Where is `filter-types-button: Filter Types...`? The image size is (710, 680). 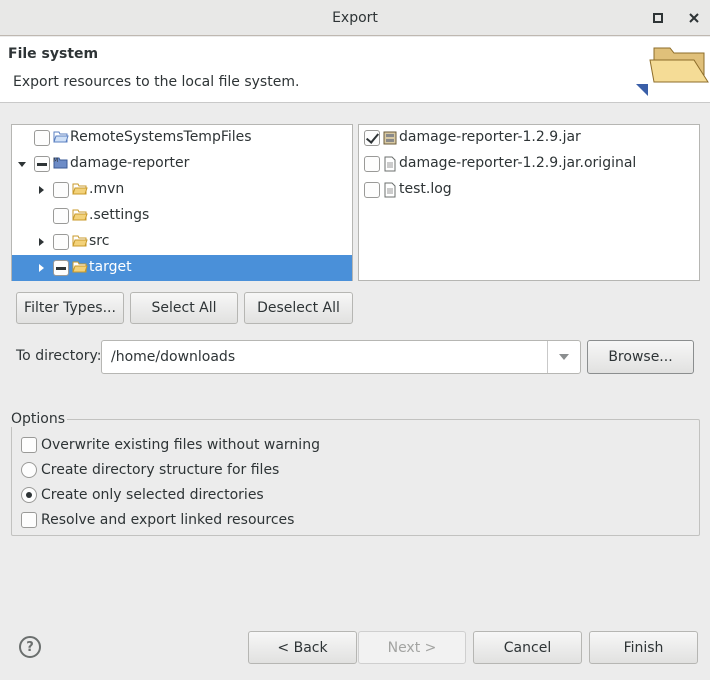
filter-types-button: Filter Types... is located at coordinates (70, 308).